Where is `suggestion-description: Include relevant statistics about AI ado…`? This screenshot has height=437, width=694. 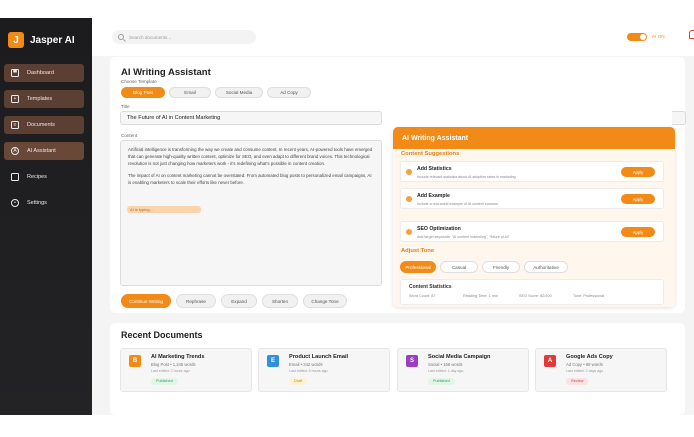 suggestion-description: Include relevant statistics about AI ado… is located at coordinates (466, 177).